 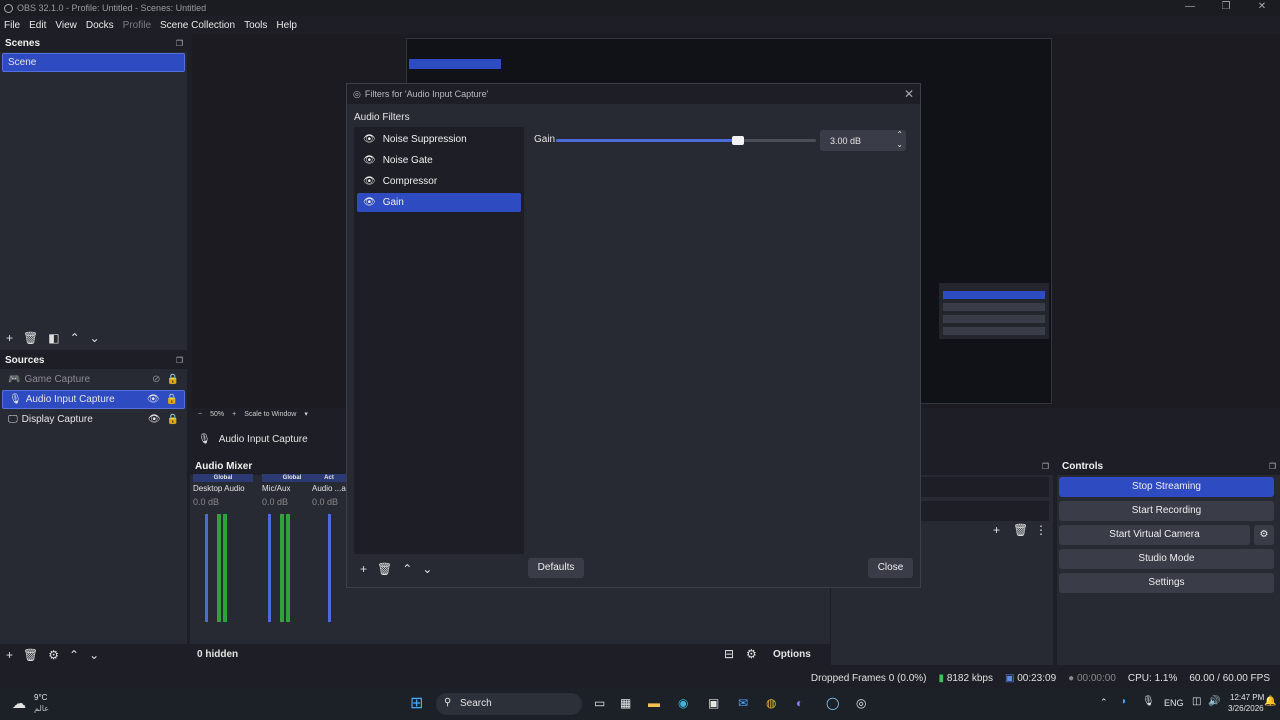 What do you see at coordinates (743, 703) in the screenshot?
I see `mail-icon: ✉` at bounding box center [743, 703].